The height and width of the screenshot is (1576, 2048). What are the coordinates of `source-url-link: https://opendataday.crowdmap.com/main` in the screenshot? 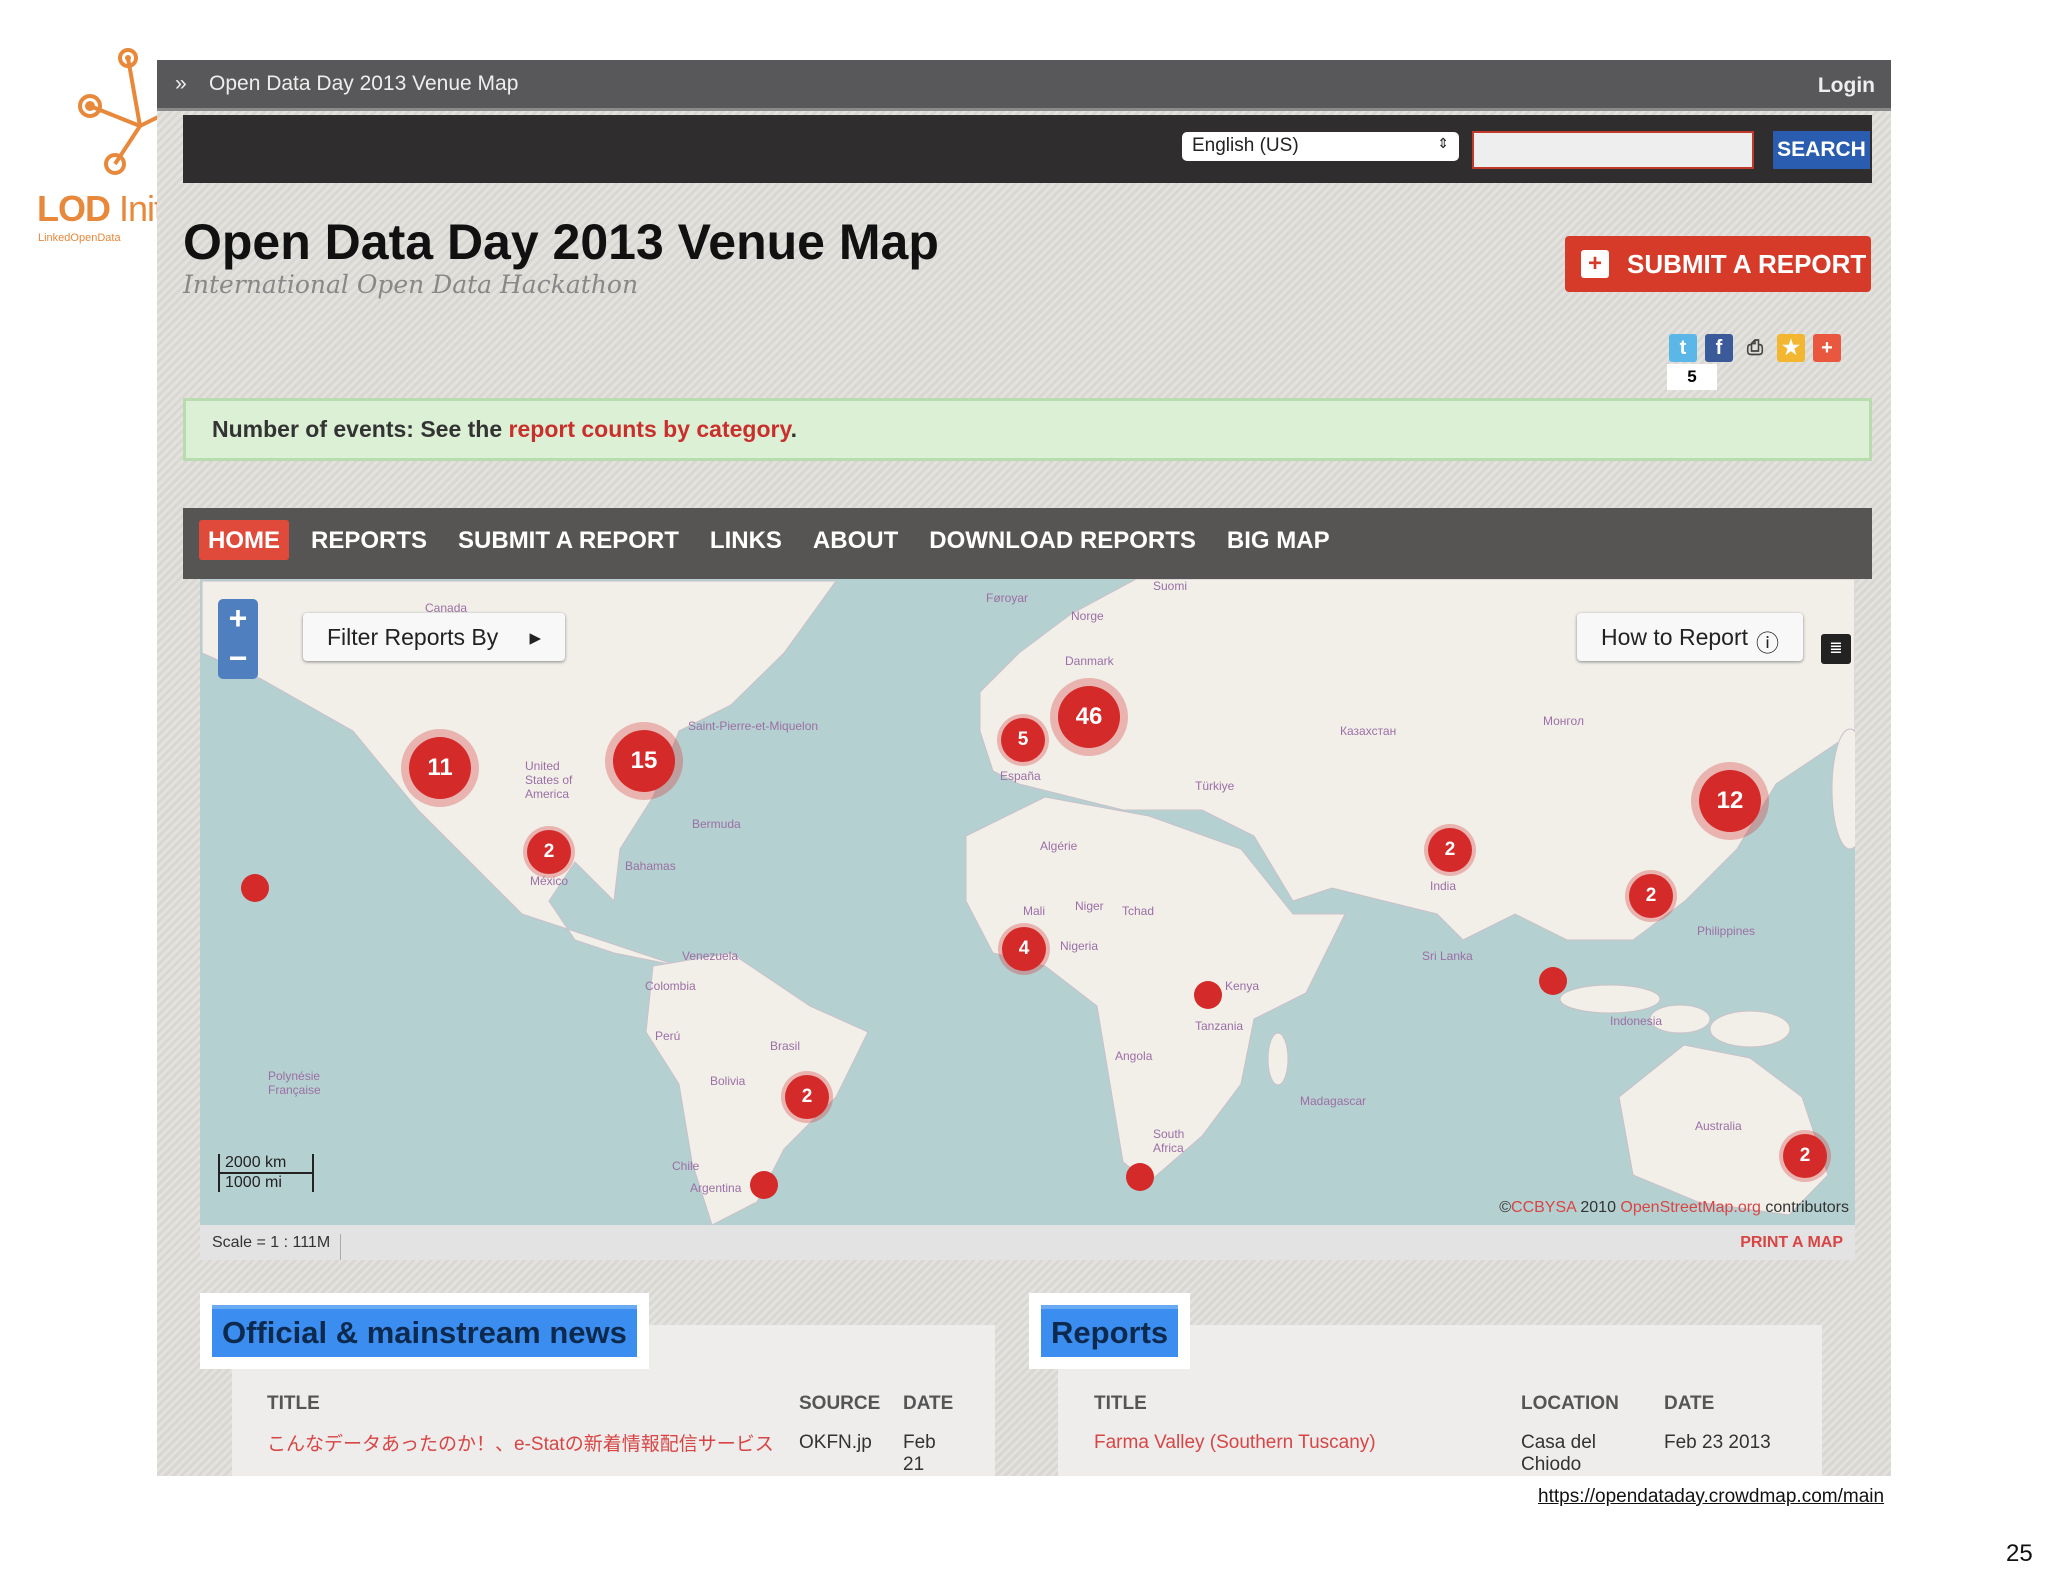 It's located at (1711, 1497).